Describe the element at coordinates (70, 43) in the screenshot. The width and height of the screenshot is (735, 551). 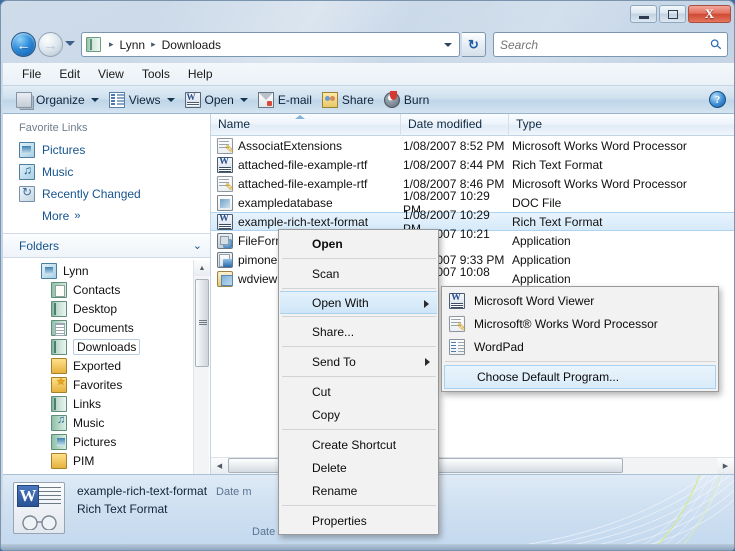
I see `history-dropdown-icon` at that location.